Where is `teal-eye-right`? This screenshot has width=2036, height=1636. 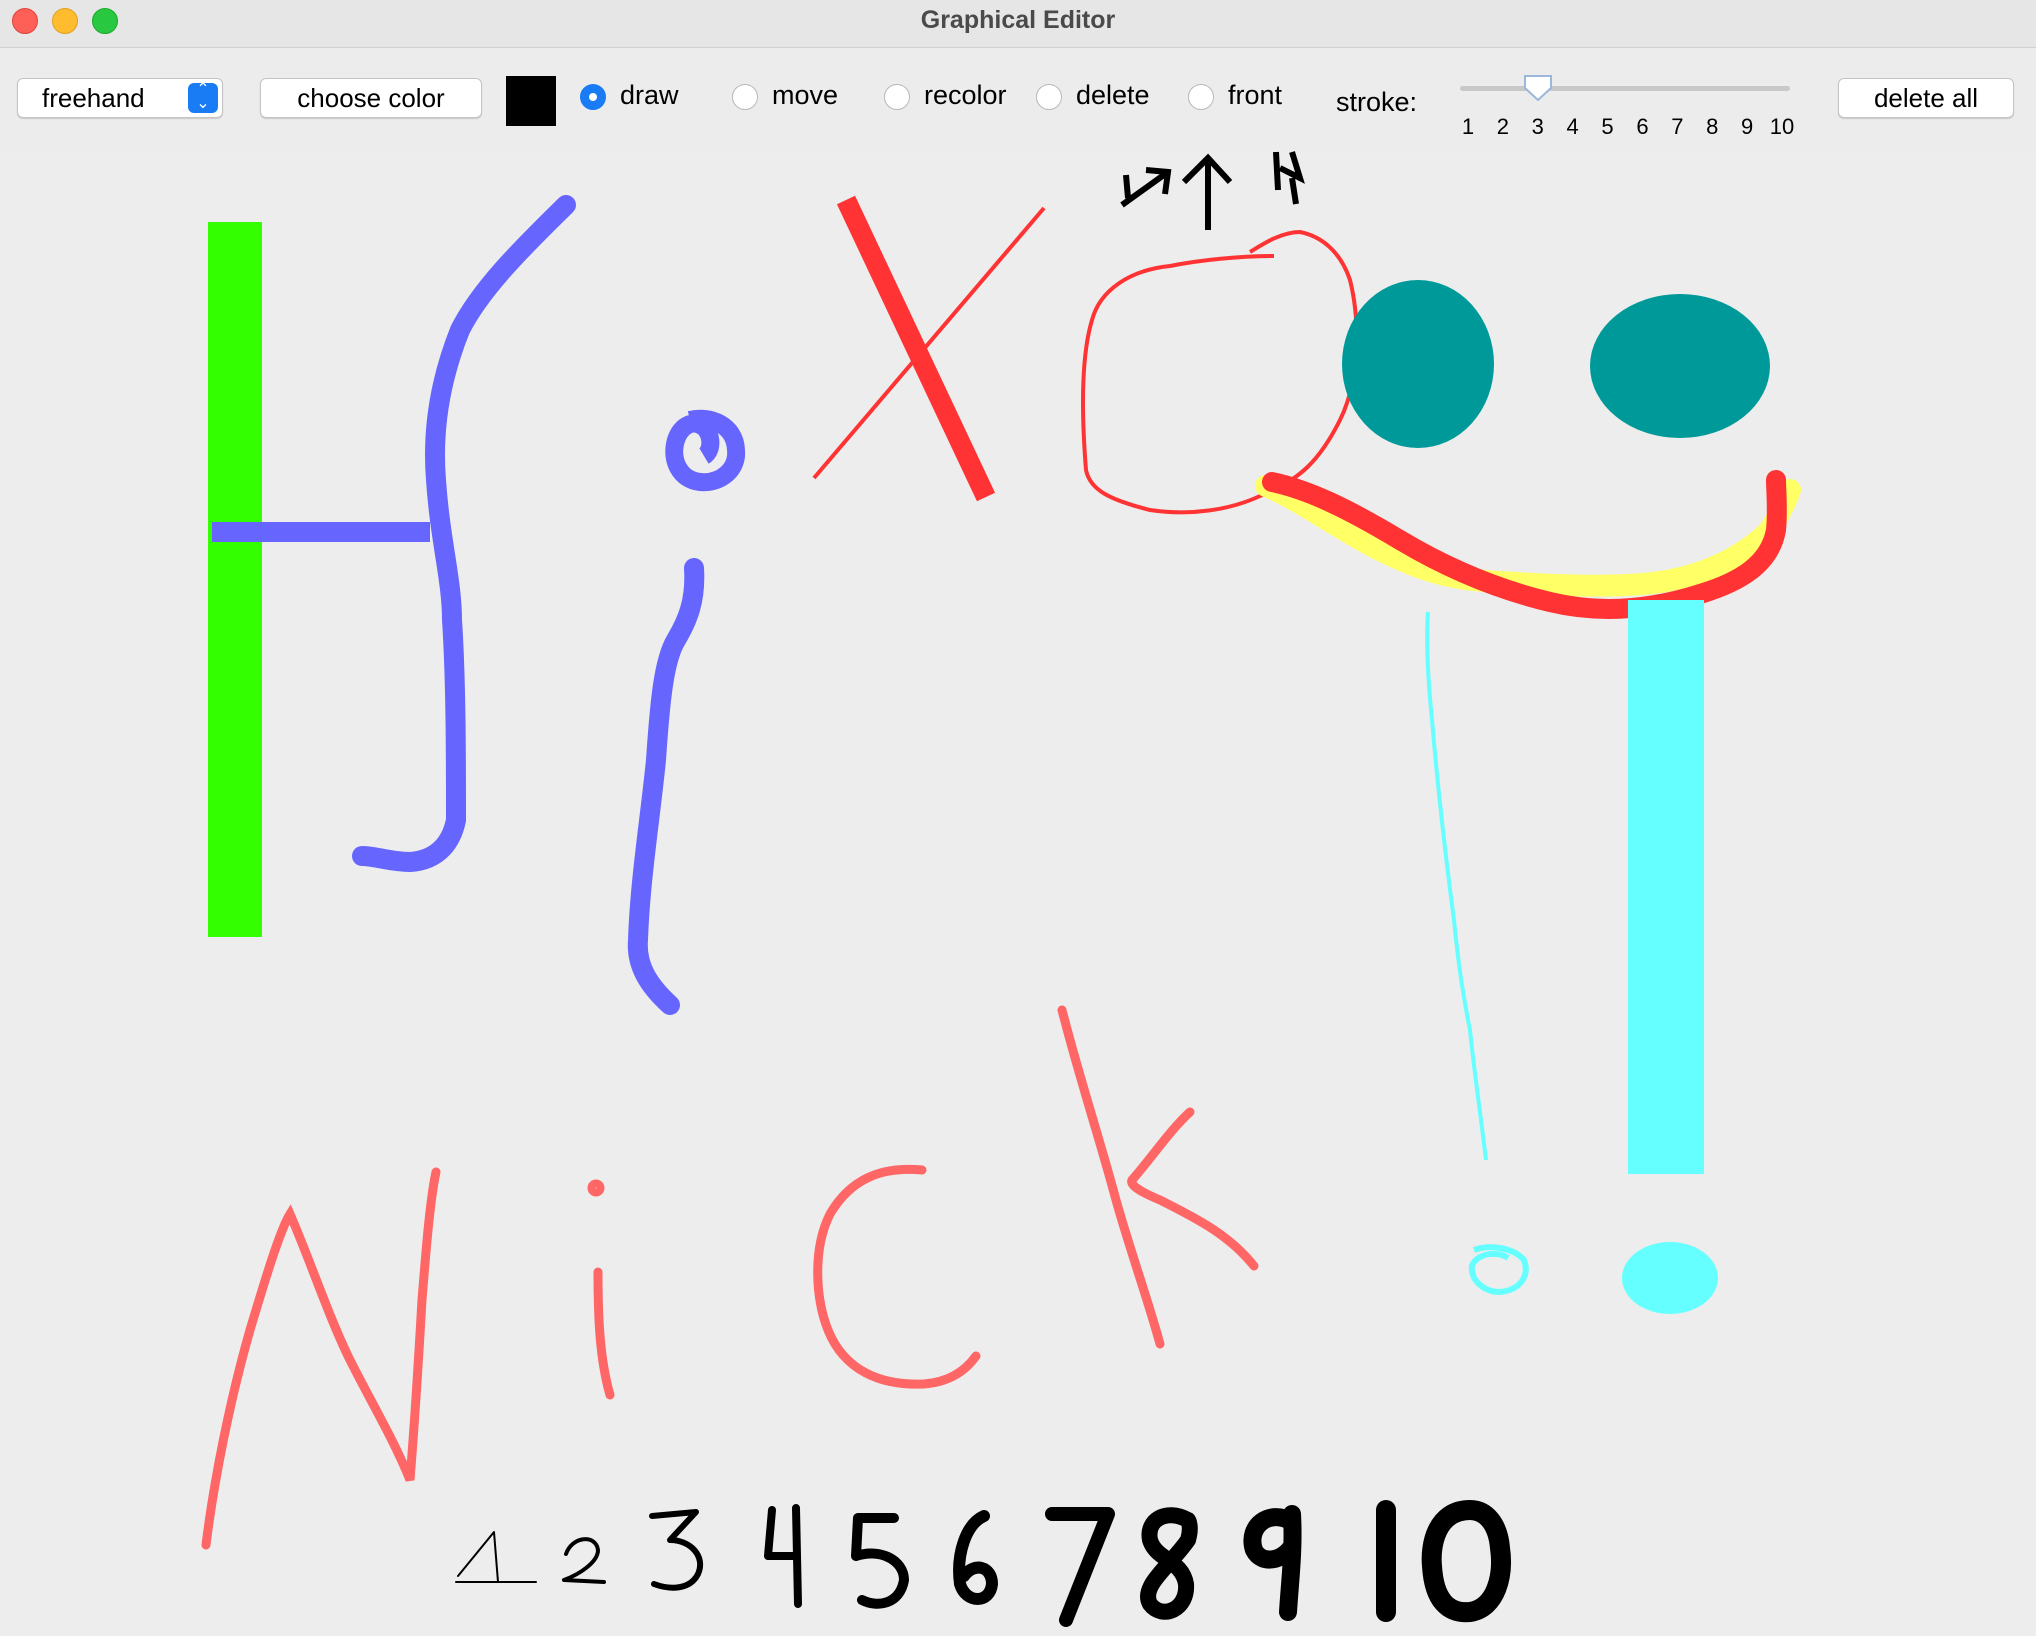
teal-eye-right is located at coordinates (1680, 366).